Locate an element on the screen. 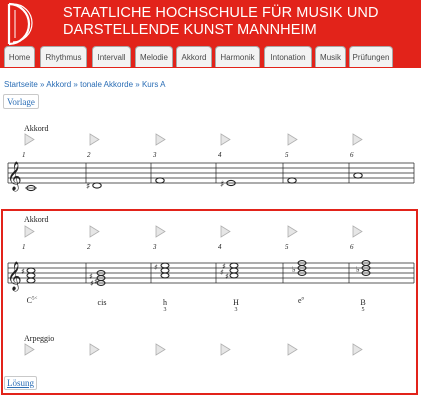 The image size is (421, 400). tab-akkord: Akkord is located at coordinates (194, 56).